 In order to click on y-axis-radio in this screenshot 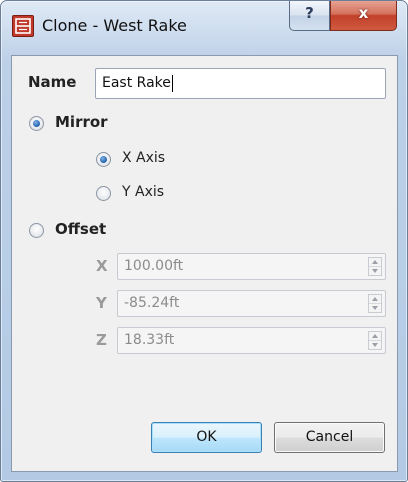, I will do `click(103, 193)`.